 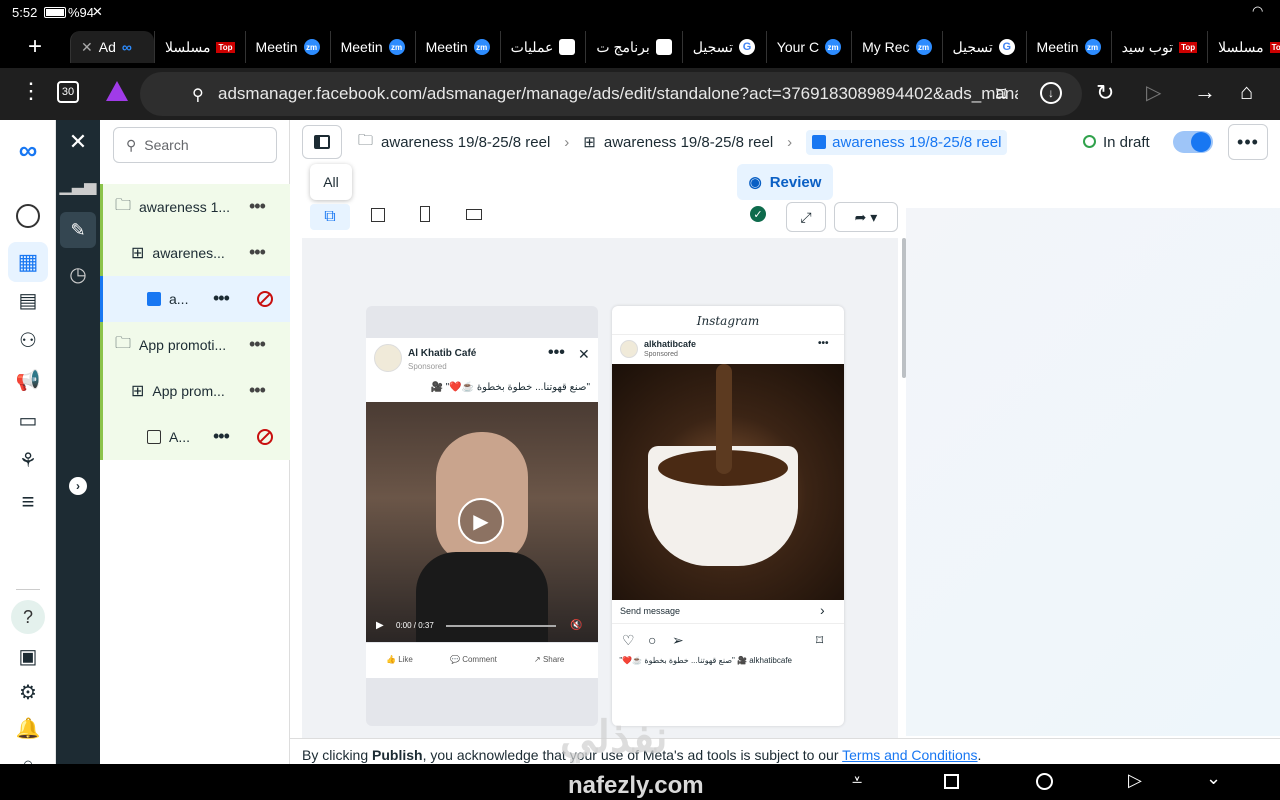 What do you see at coordinates (117, 91) in the screenshot?
I see `brave-rewards-icon` at bounding box center [117, 91].